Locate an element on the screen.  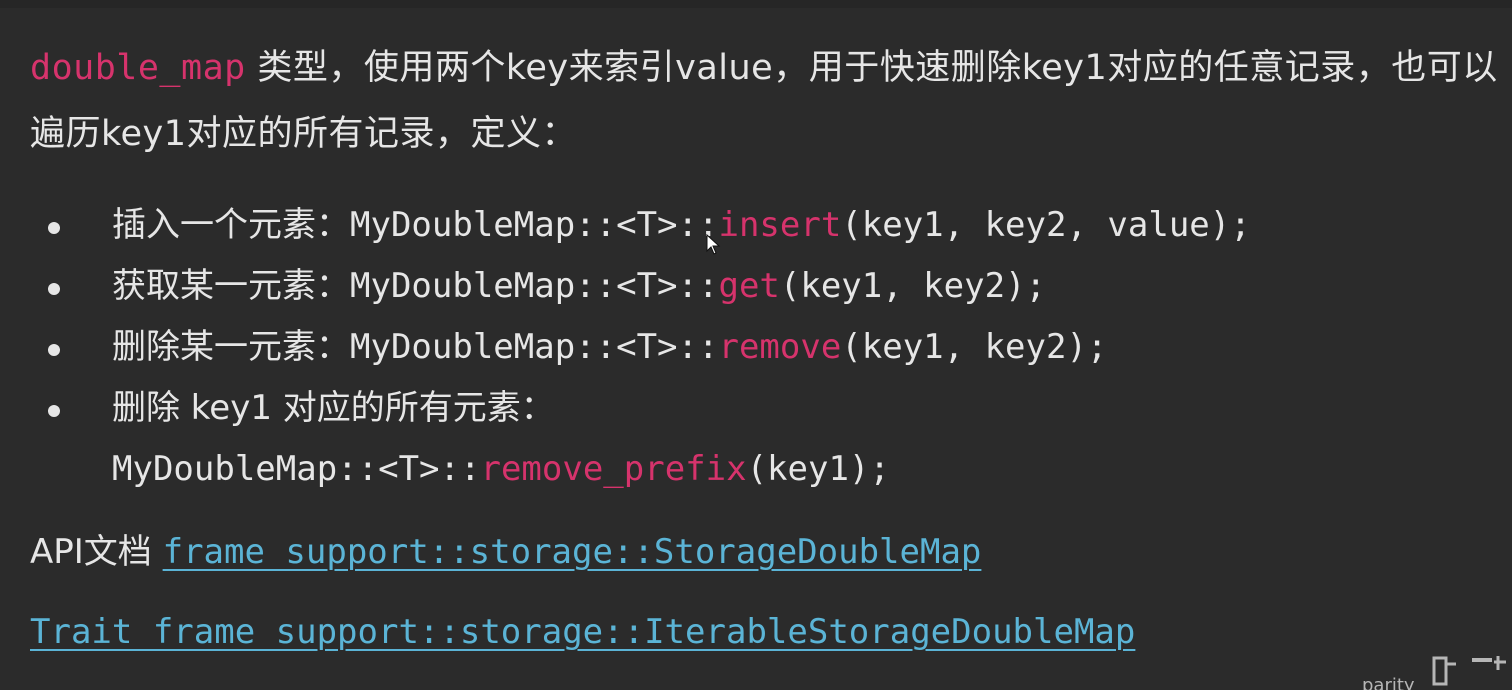
intro-code-term: double_map is located at coordinates (138, 68).